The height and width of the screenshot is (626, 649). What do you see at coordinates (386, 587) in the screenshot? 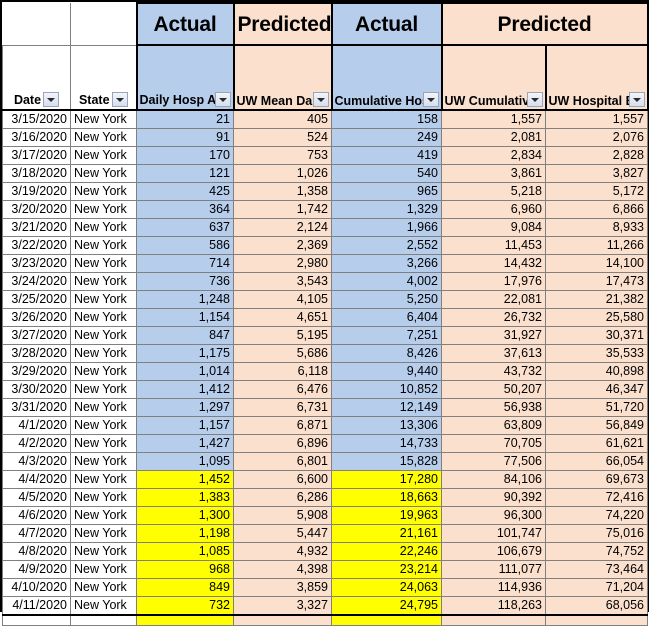
I see `cell-cha: 24,063` at bounding box center [386, 587].